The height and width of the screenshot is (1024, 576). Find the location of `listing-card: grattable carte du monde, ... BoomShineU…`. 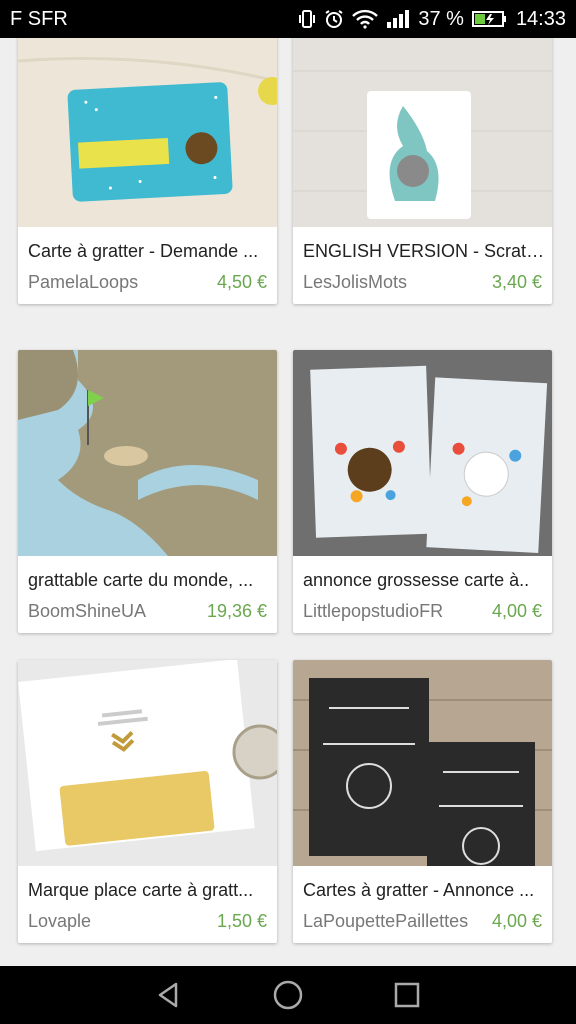

listing-card: grattable carte du monde, ... BoomShineU… is located at coordinates (147, 491).